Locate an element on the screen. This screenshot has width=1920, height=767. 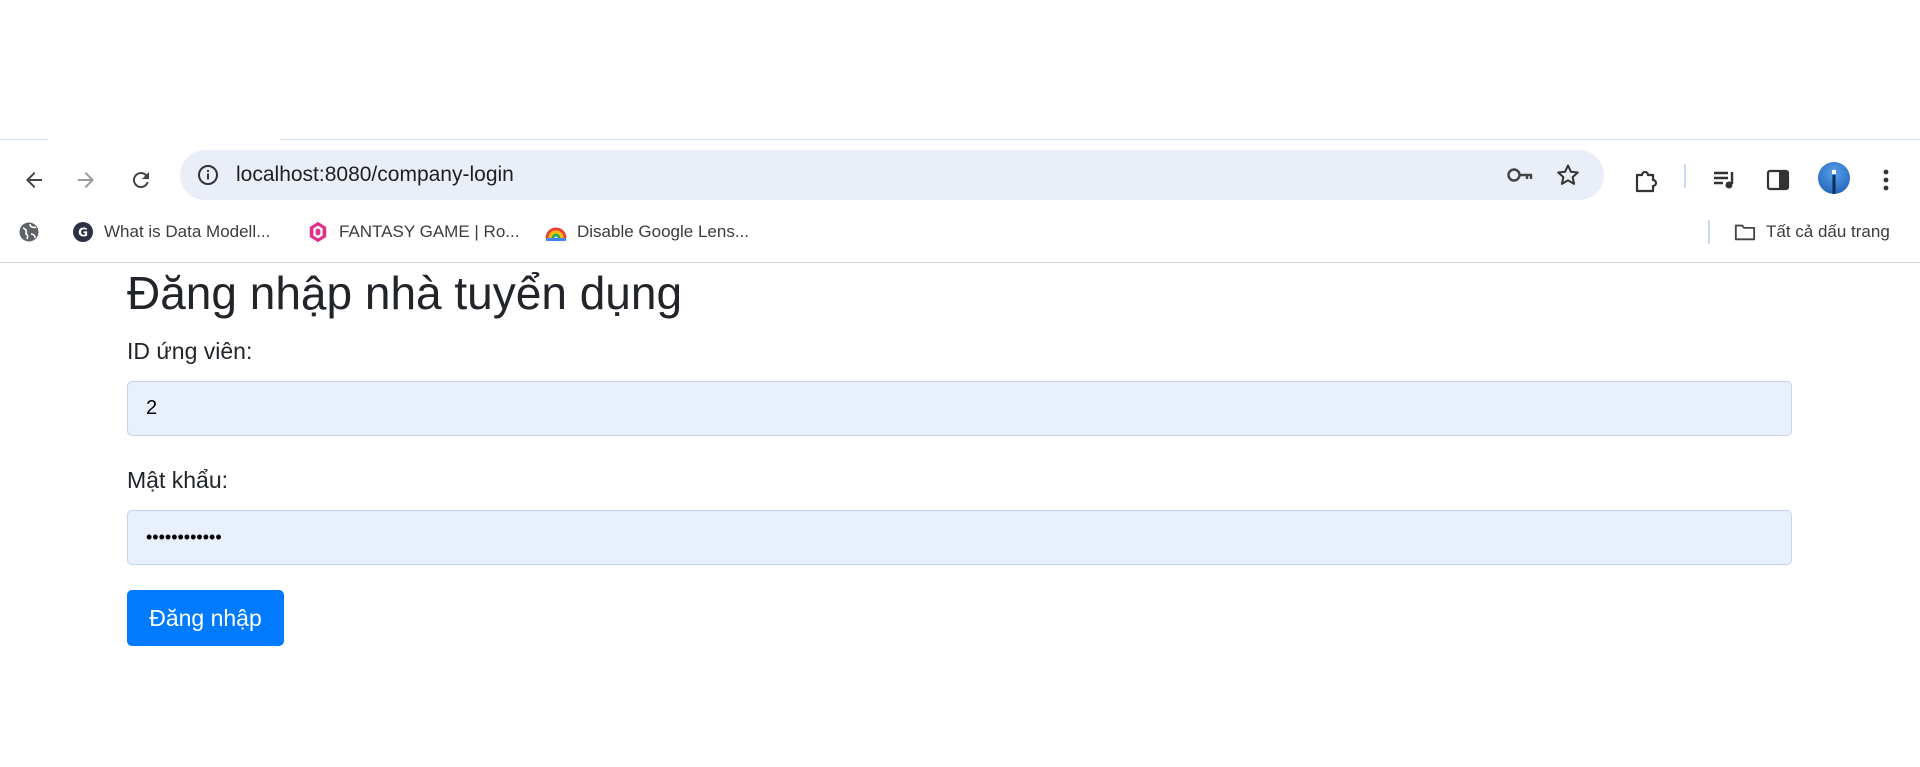
all-bookmarks-label: Tất cả dấu trang is located at coordinates (1828, 231).